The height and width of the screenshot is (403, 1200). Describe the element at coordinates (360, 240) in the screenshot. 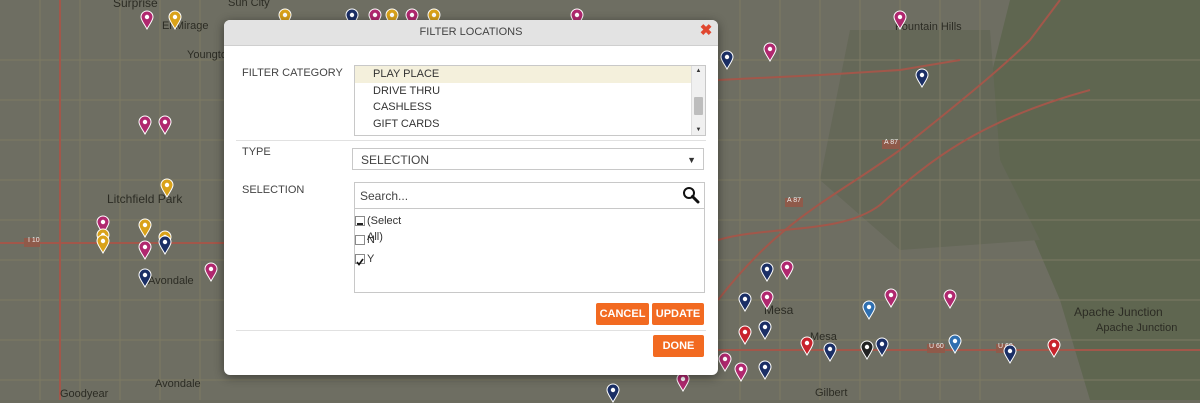

I see `checkbox-unchecked` at that location.